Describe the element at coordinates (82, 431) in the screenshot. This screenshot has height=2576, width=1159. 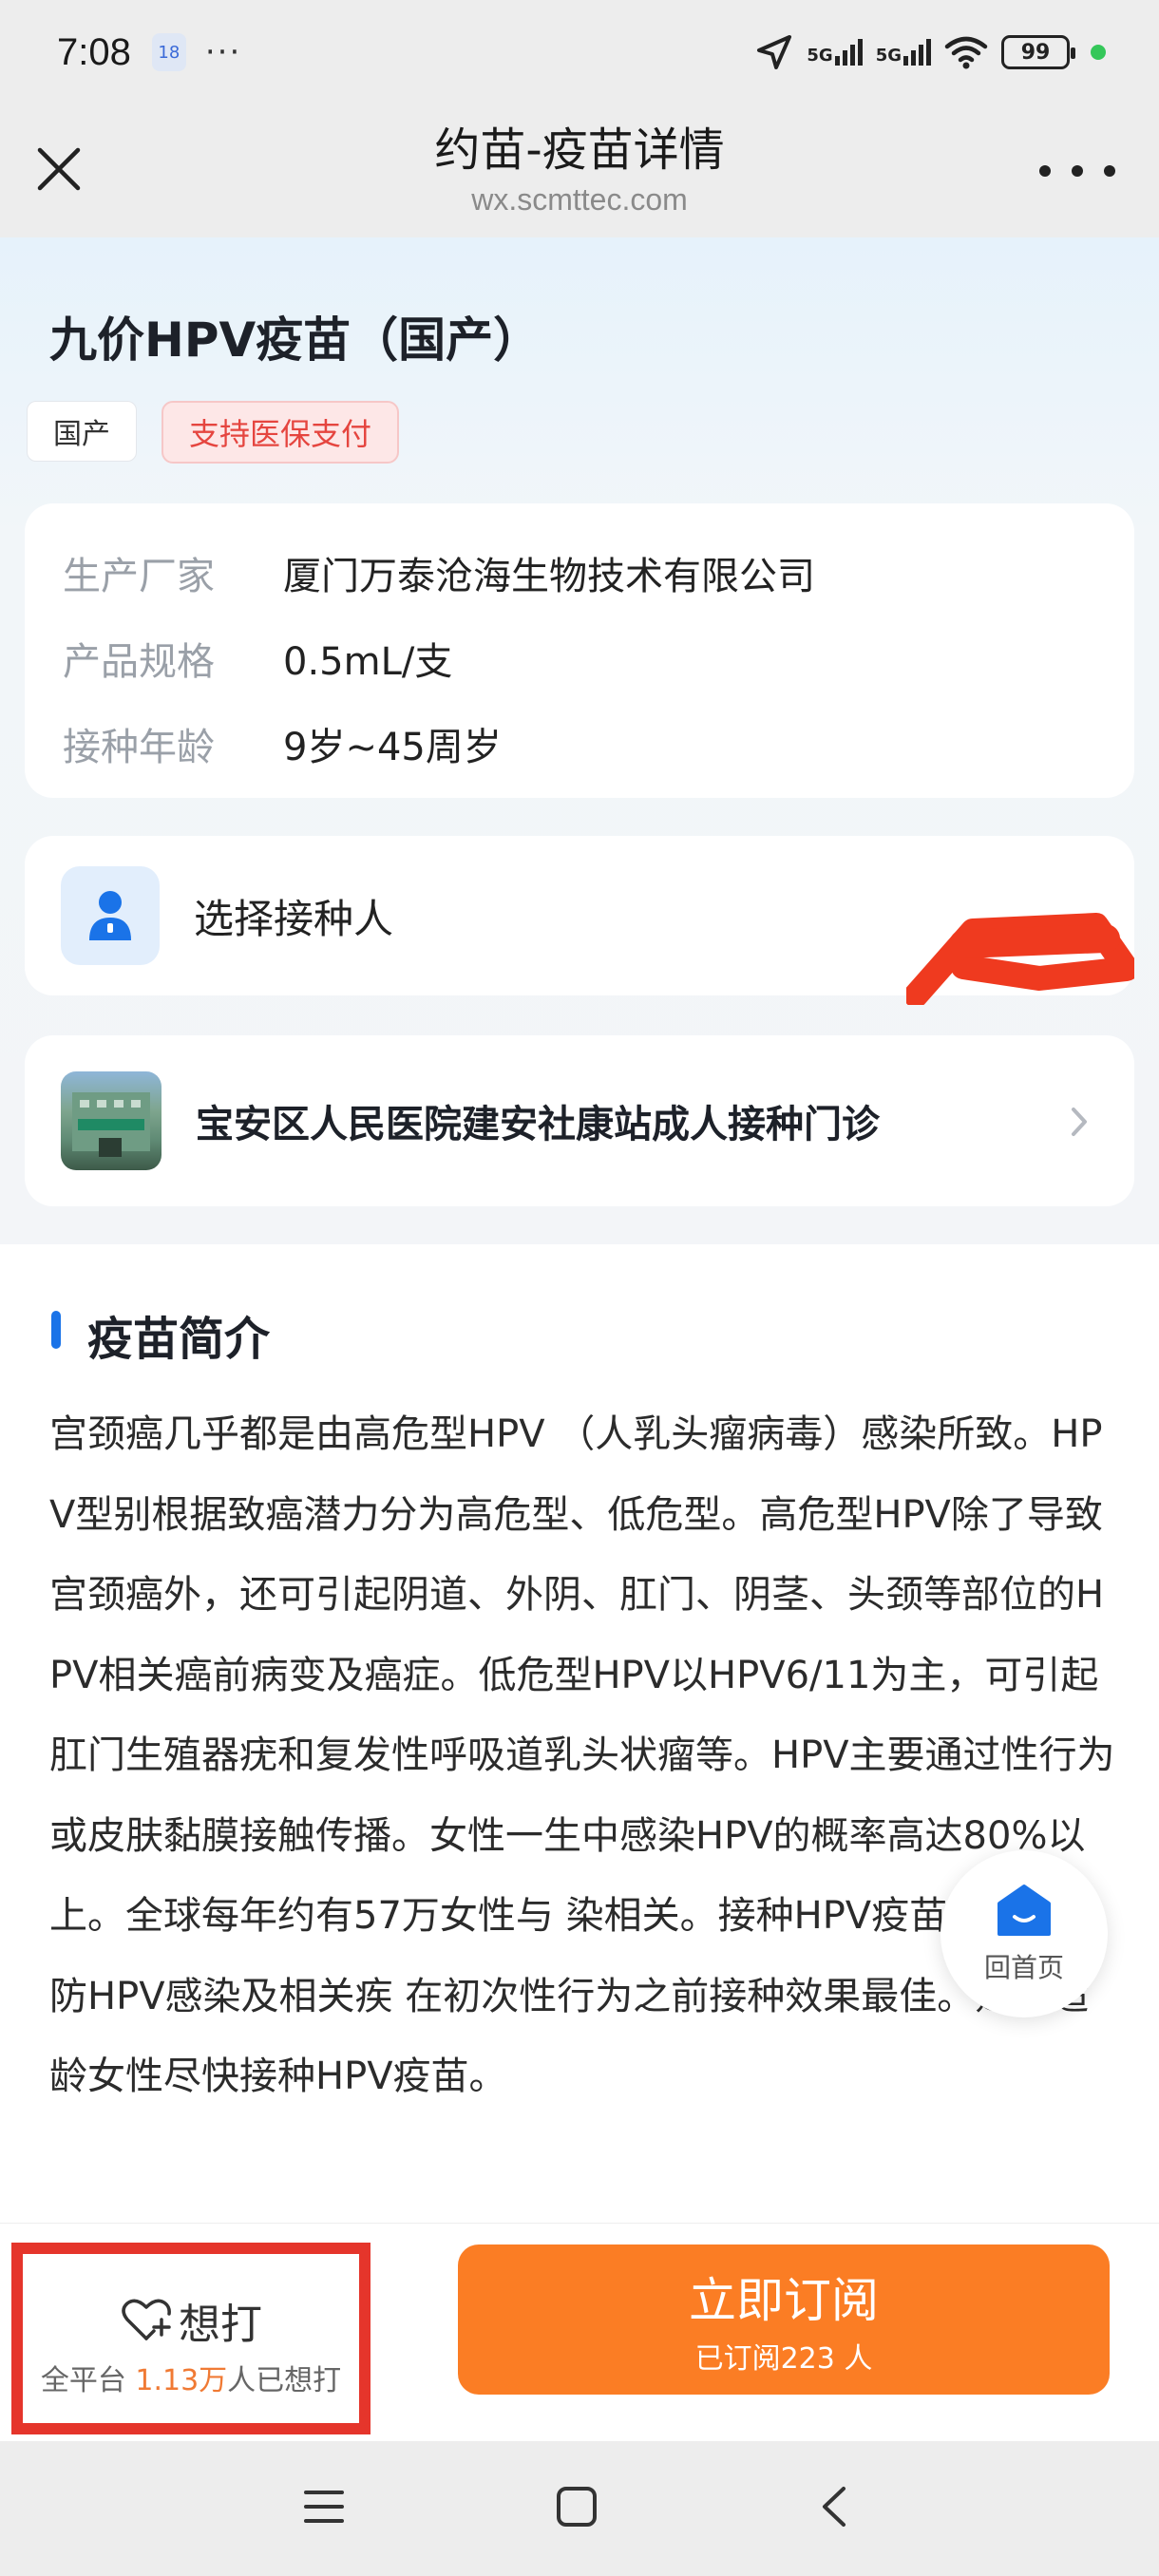
I see `tag-domestic: 国产` at that location.